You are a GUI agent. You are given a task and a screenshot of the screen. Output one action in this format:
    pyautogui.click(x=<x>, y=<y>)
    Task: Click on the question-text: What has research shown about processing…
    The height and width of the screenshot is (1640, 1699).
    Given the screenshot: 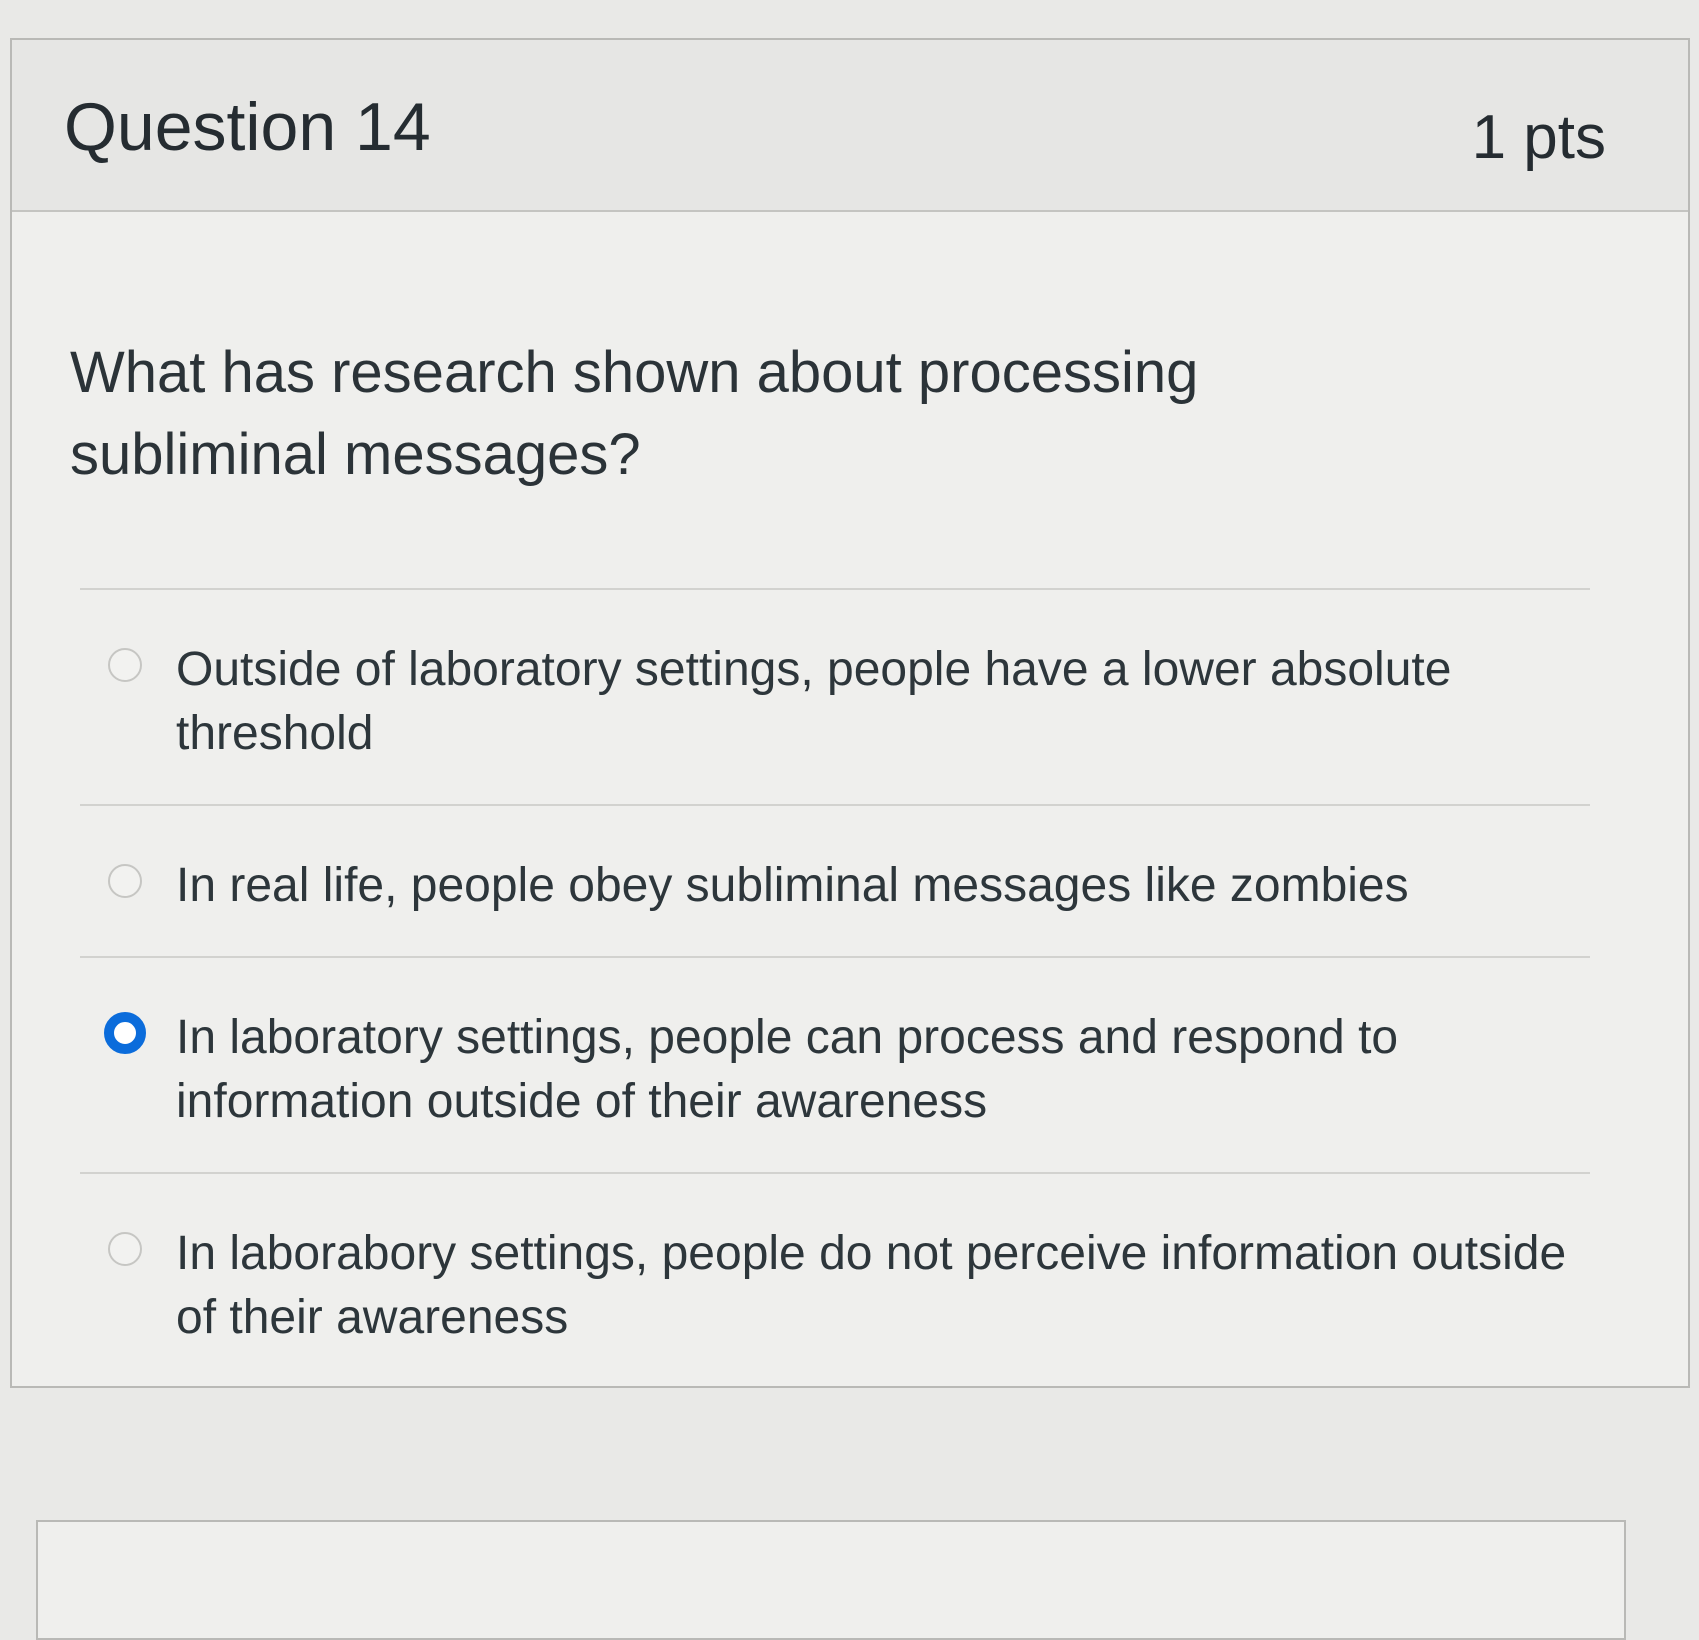 What is the action you would take?
    pyautogui.click(x=634, y=413)
    